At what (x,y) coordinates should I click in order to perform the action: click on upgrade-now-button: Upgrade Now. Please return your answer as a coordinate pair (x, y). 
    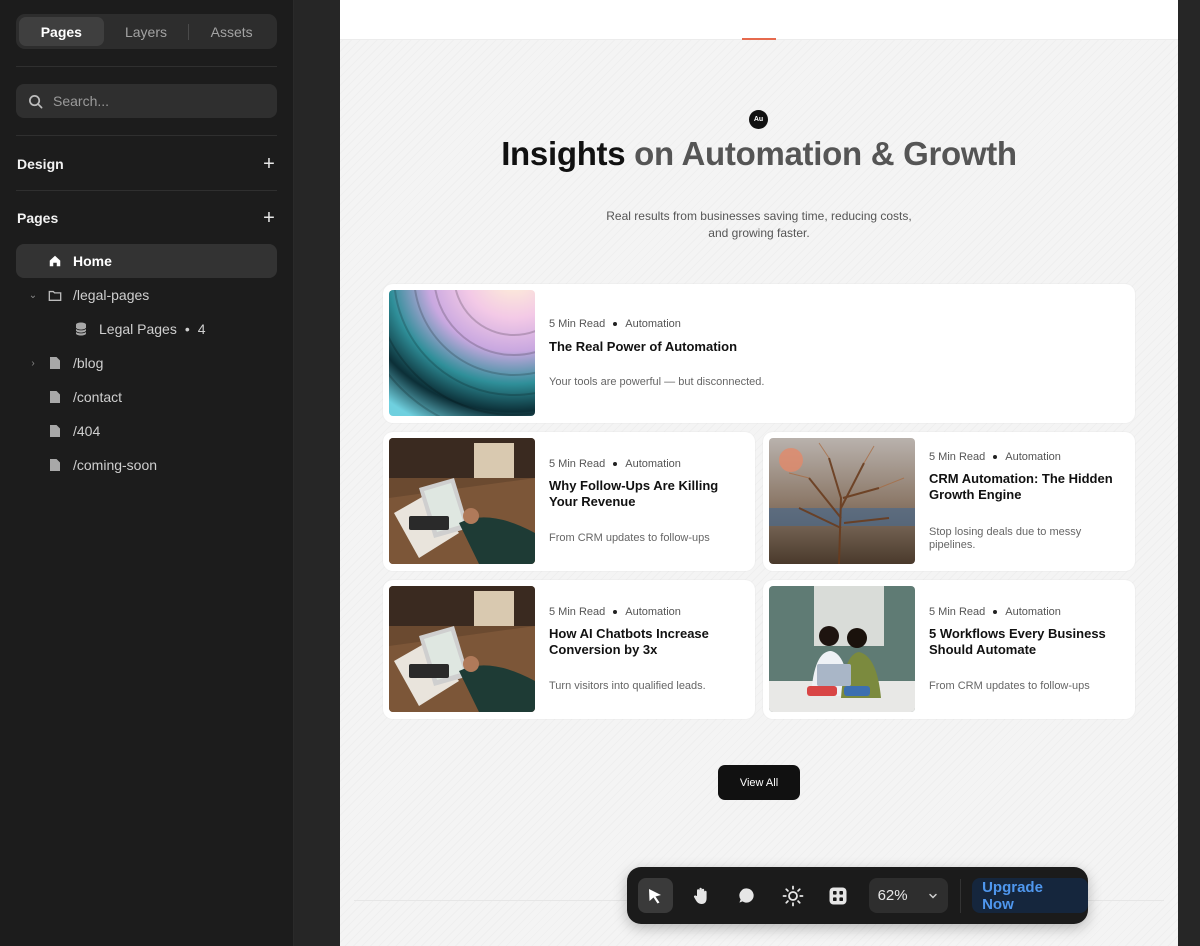
    Looking at the image, I should click on (1030, 895).